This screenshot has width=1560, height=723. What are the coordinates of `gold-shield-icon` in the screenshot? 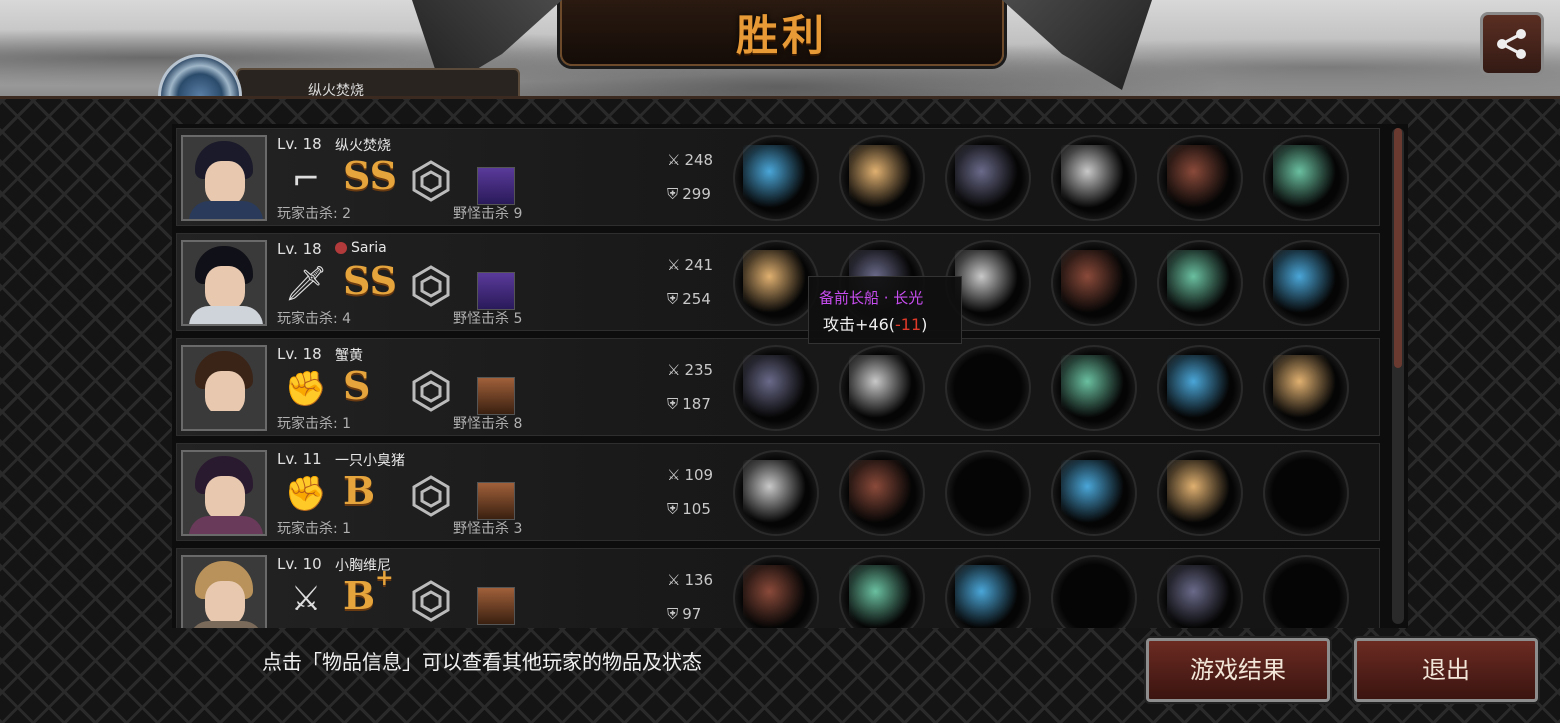 It's located at (1094, 388).